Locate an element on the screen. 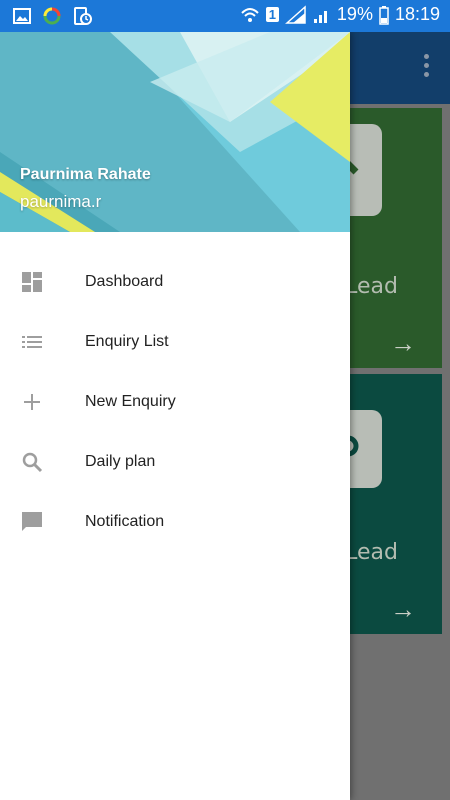 This screenshot has width=450, height=800. menu-label-daily-plan: Daily plan is located at coordinates (120, 461).